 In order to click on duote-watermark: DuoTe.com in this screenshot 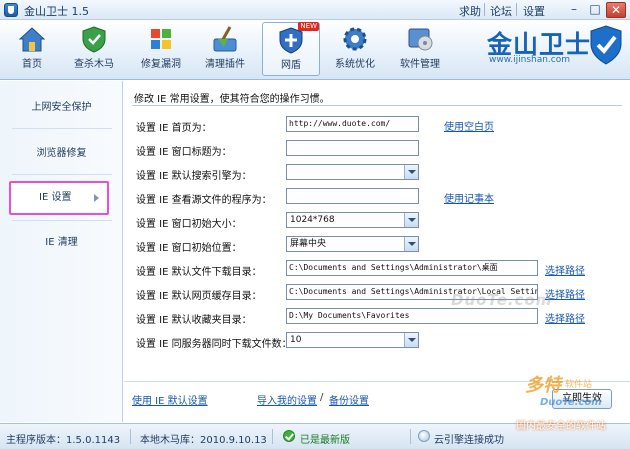, I will do `click(502, 300)`.